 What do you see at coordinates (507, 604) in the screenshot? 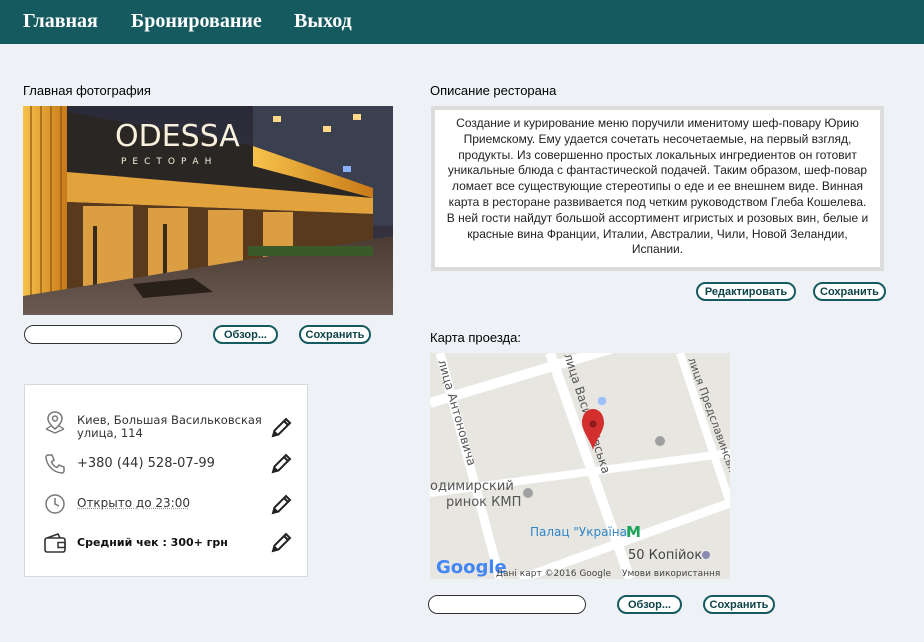
I see `map-file-field` at bounding box center [507, 604].